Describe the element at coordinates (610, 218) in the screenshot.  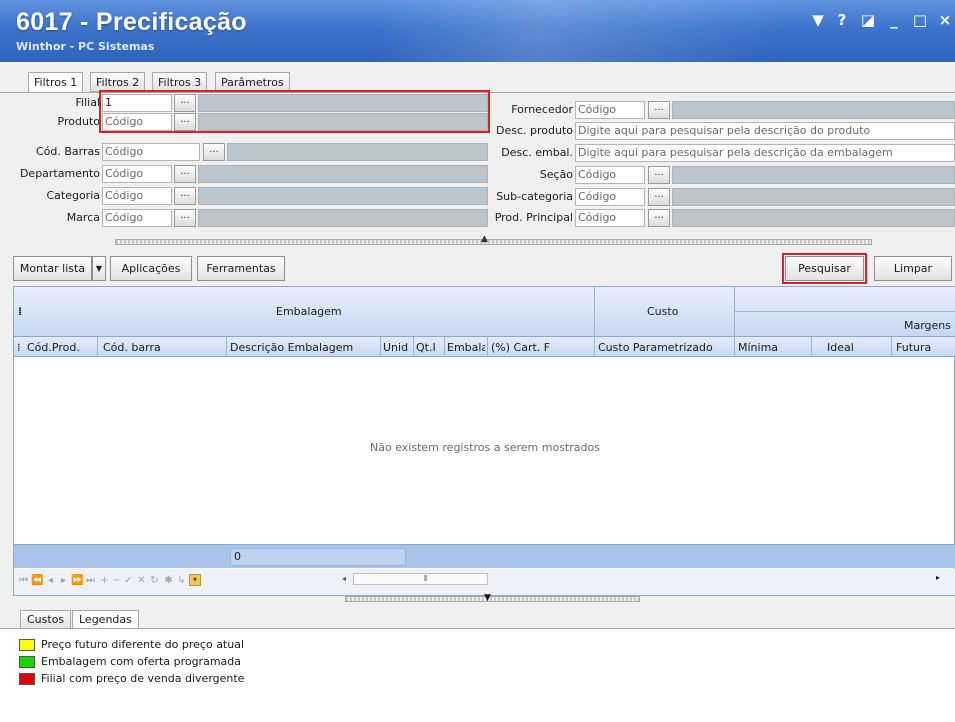
I see `prod-principal-input: Código` at that location.